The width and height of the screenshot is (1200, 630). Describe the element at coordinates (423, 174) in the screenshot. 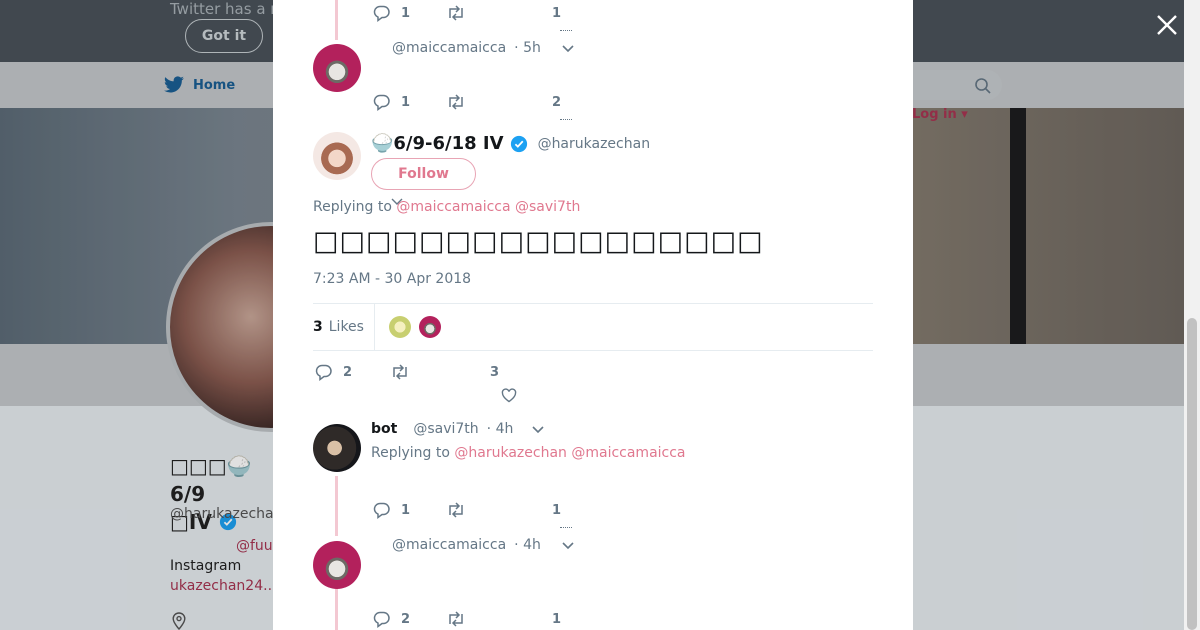

I see `follow-button: Follow` at that location.